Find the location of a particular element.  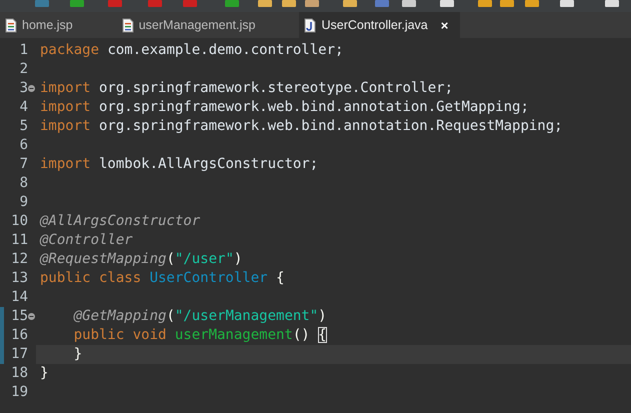

line-number: 3 is located at coordinates (23, 88).